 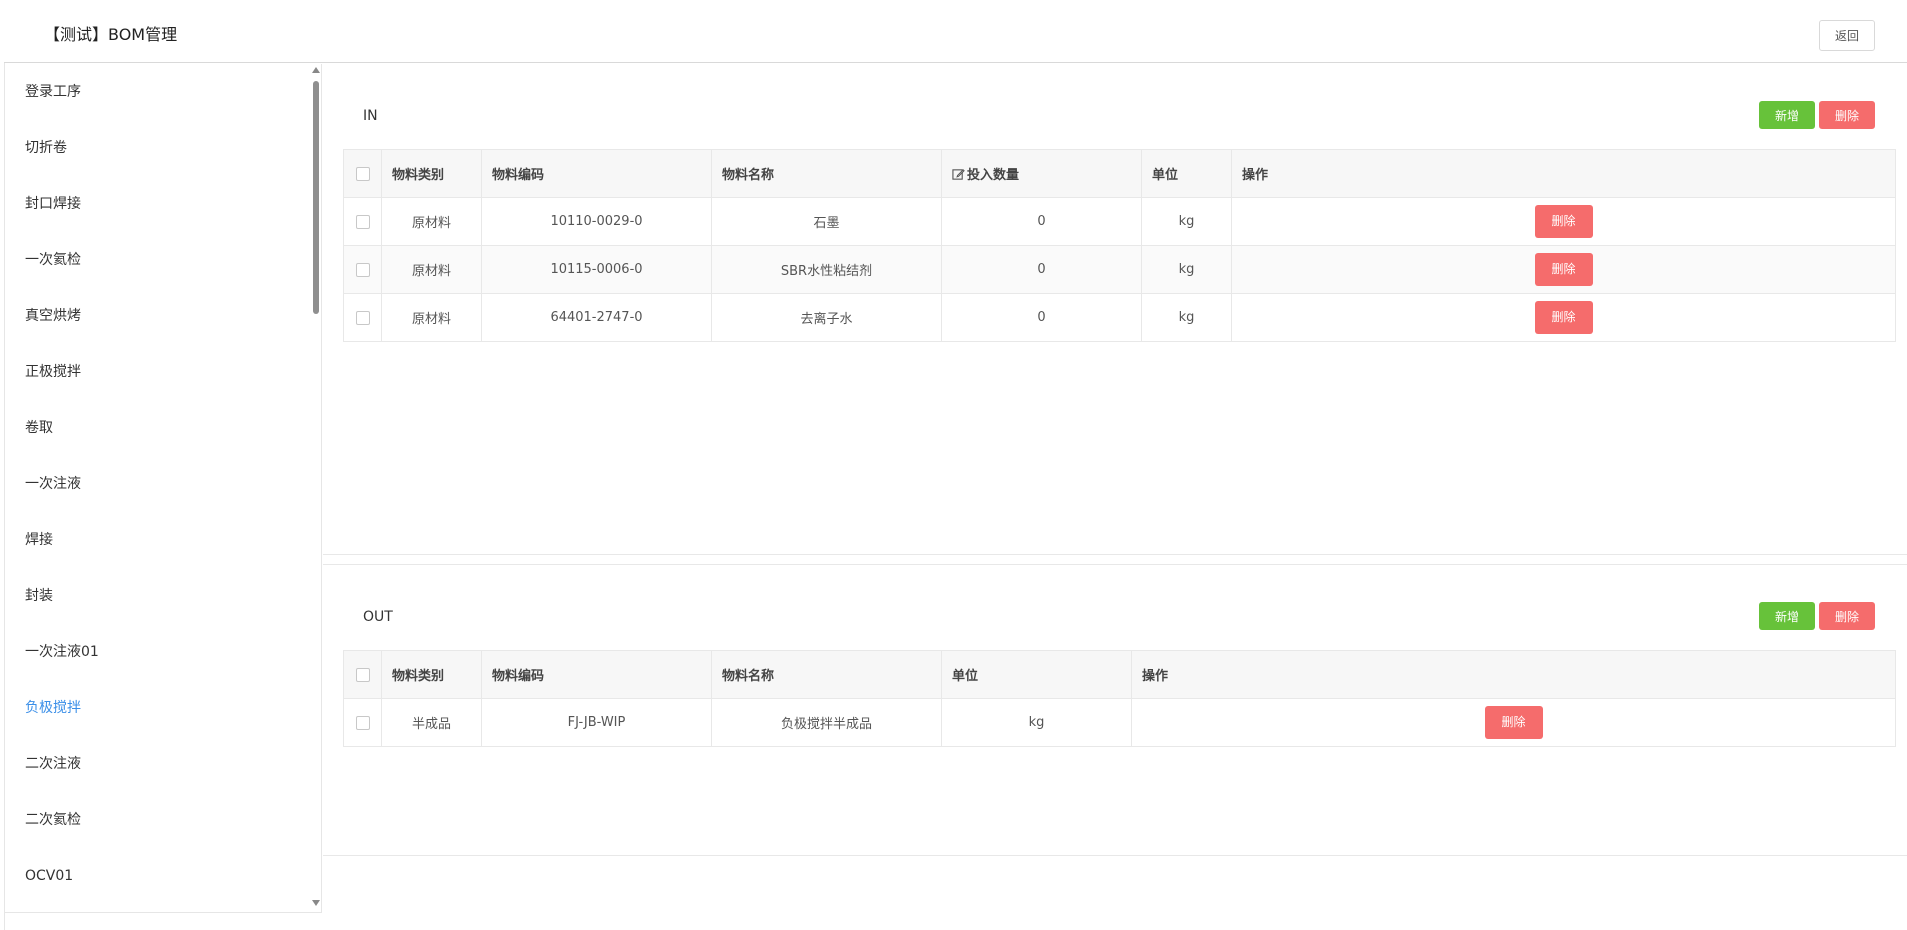 What do you see at coordinates (993, 175) in the screenshot?
I see `qty-header-label: 投入数量` at bounding box center [993, 175].